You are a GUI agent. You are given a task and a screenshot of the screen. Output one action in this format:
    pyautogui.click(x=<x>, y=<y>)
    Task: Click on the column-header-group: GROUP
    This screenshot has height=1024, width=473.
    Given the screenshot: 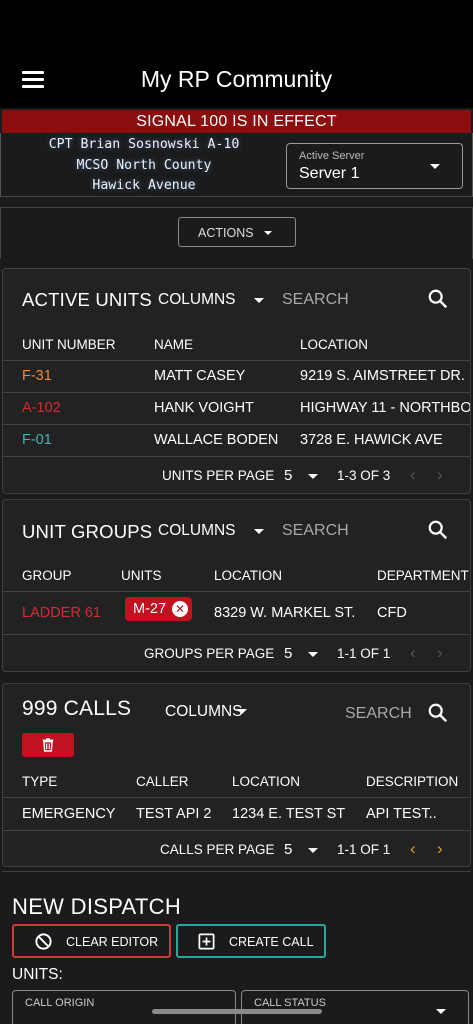 What is the action you would take?
    pyautogui.click(x=47, y=575)
    